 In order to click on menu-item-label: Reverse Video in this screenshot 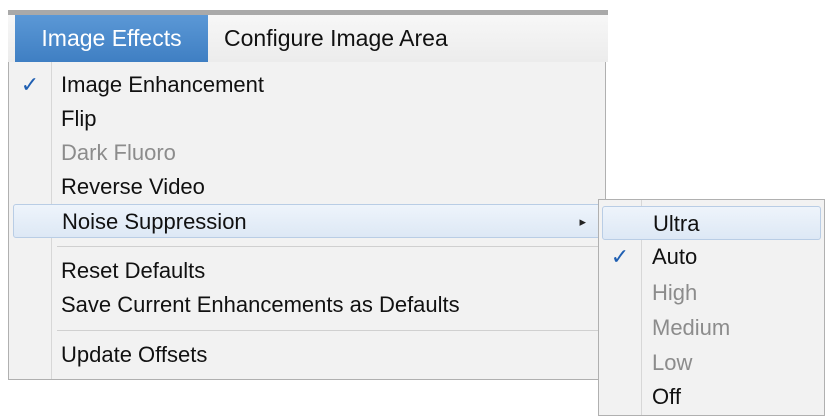, I will do `click(133, 186)`.